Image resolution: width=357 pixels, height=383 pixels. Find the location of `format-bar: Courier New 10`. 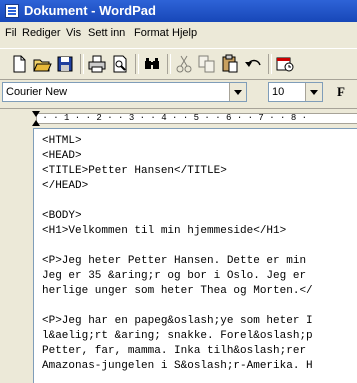

format-bar: Courier New 10 is located at coordinates (178, 93).